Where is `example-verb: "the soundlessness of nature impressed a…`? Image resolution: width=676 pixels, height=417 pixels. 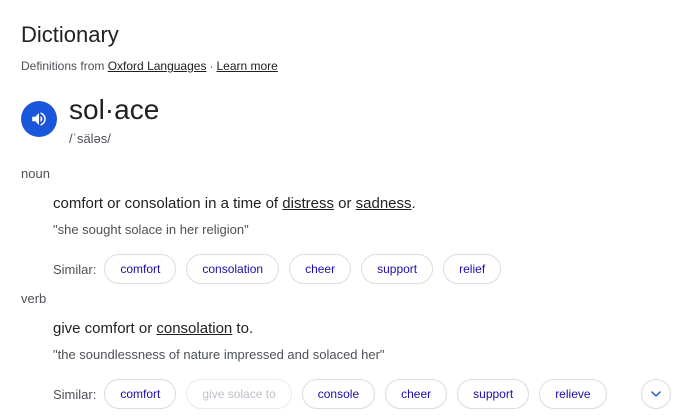
example-verb: "the soundlessness of nature impressed a… is located at coordinates (219, 354).